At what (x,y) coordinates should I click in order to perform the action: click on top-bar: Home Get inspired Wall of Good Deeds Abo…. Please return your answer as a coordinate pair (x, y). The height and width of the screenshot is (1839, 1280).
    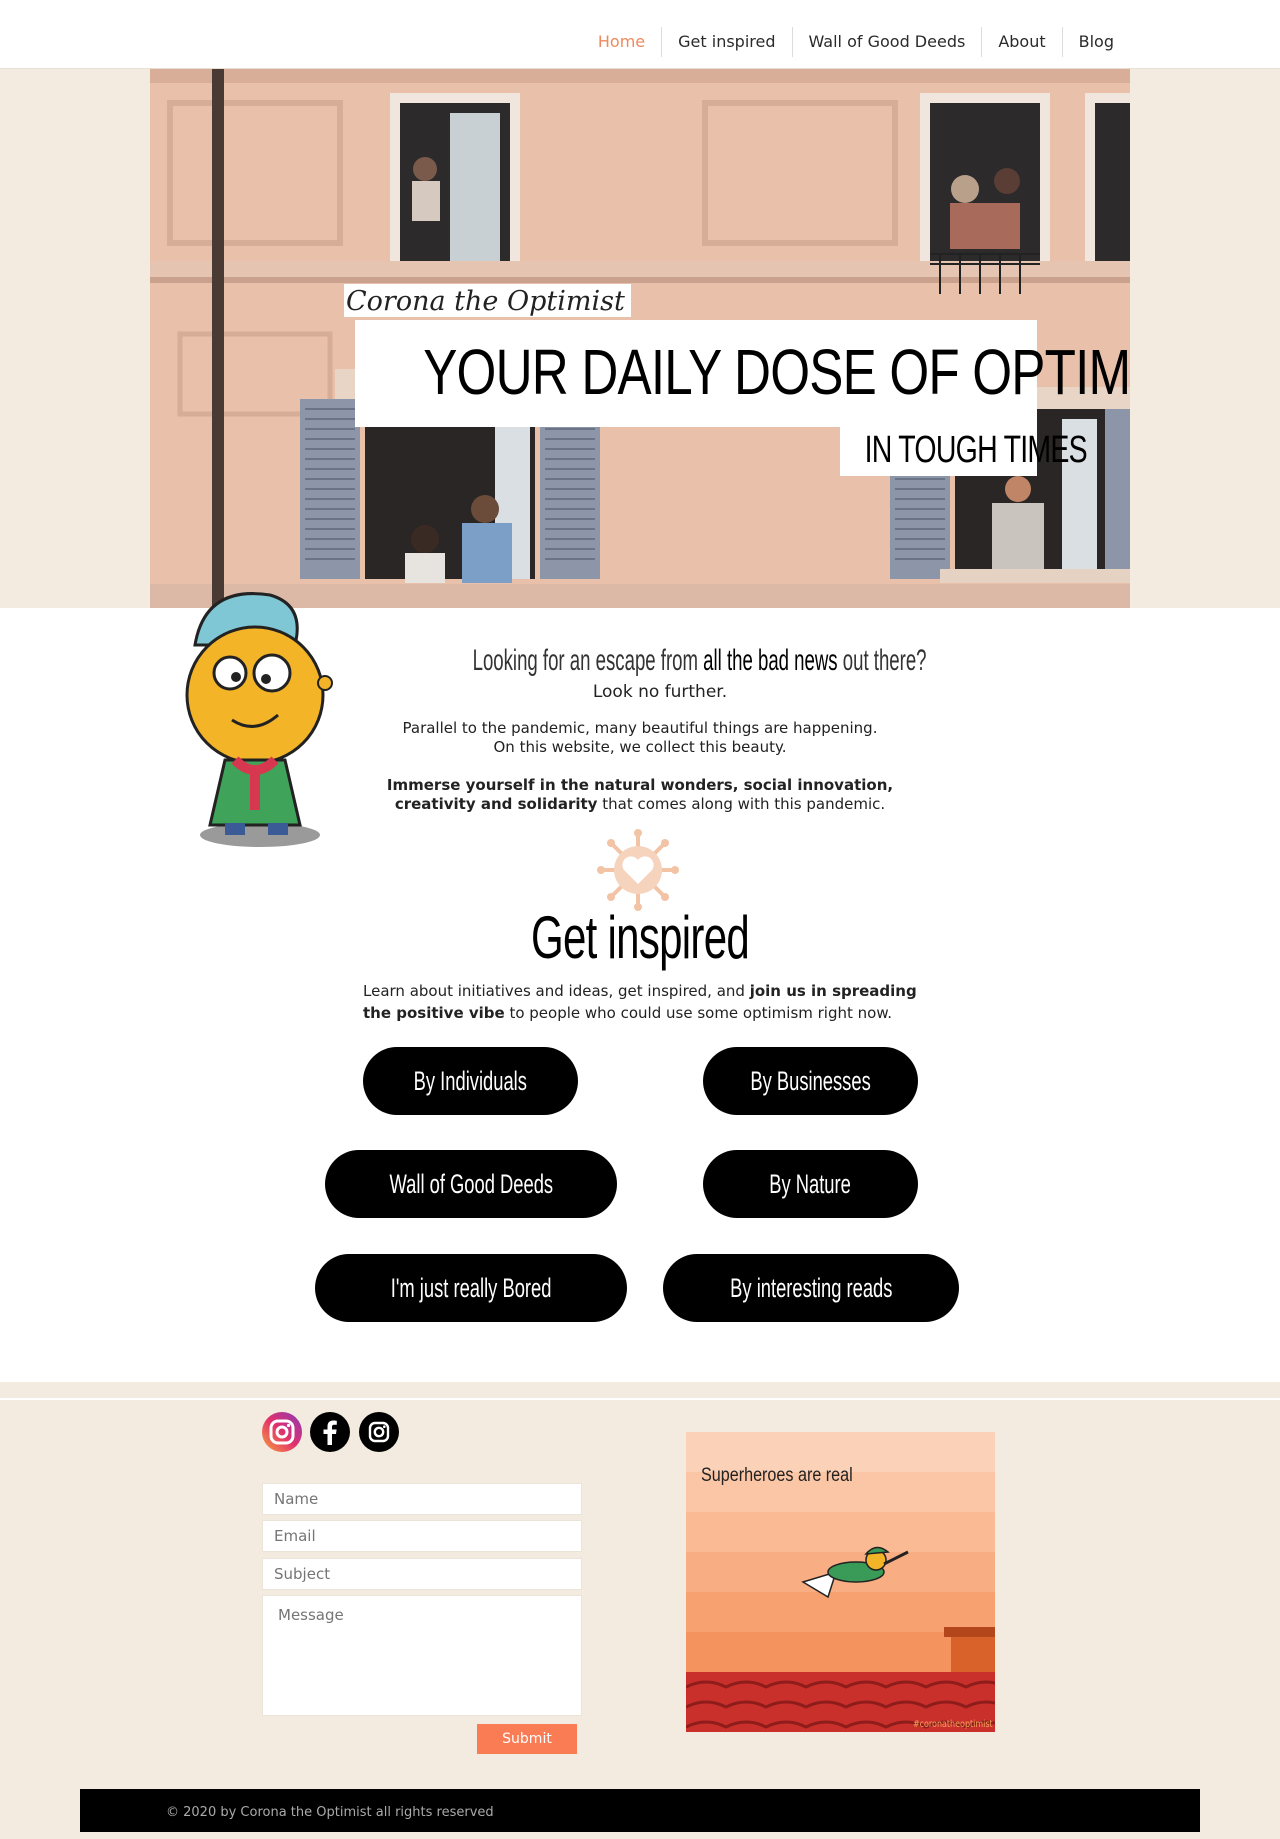
    Looking at the image, I should click on (640, 34).